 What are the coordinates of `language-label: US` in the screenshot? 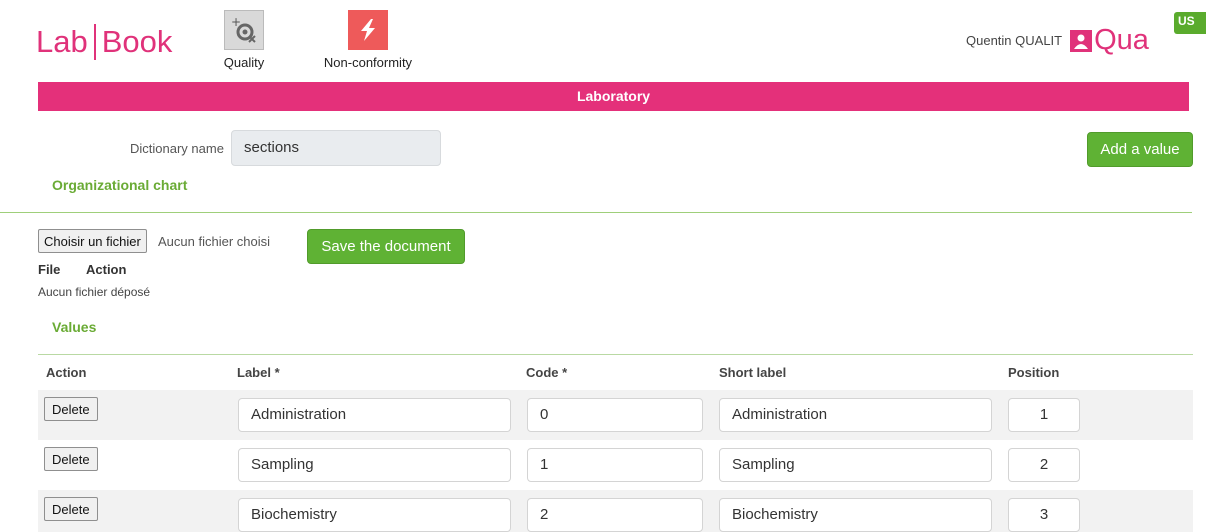 It's located at (1186, 21).